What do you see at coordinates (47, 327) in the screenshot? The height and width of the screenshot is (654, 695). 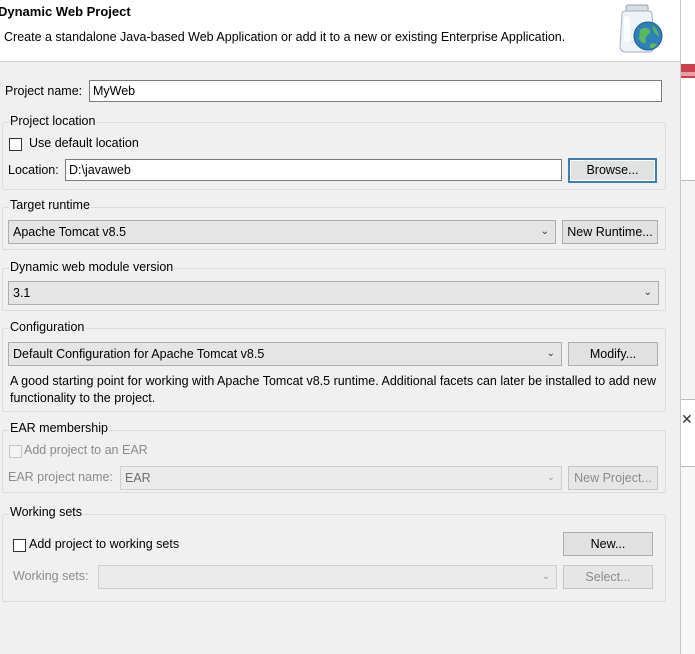 I see `configuration-label: Configuration` at bounding box center [47, 327].